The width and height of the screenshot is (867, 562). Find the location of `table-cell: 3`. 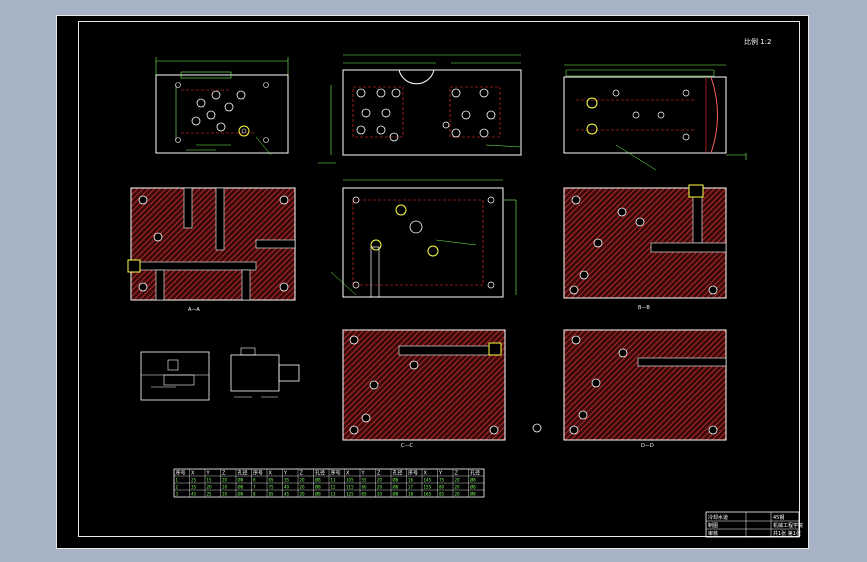

table-cell: 3 is located at coordinates (177, 494).